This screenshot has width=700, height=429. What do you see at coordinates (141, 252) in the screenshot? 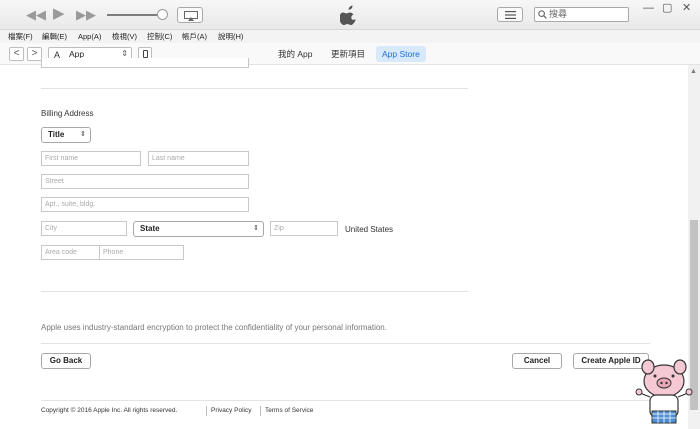
I see `phone-field: Phone` at bounding box center [141, 252].